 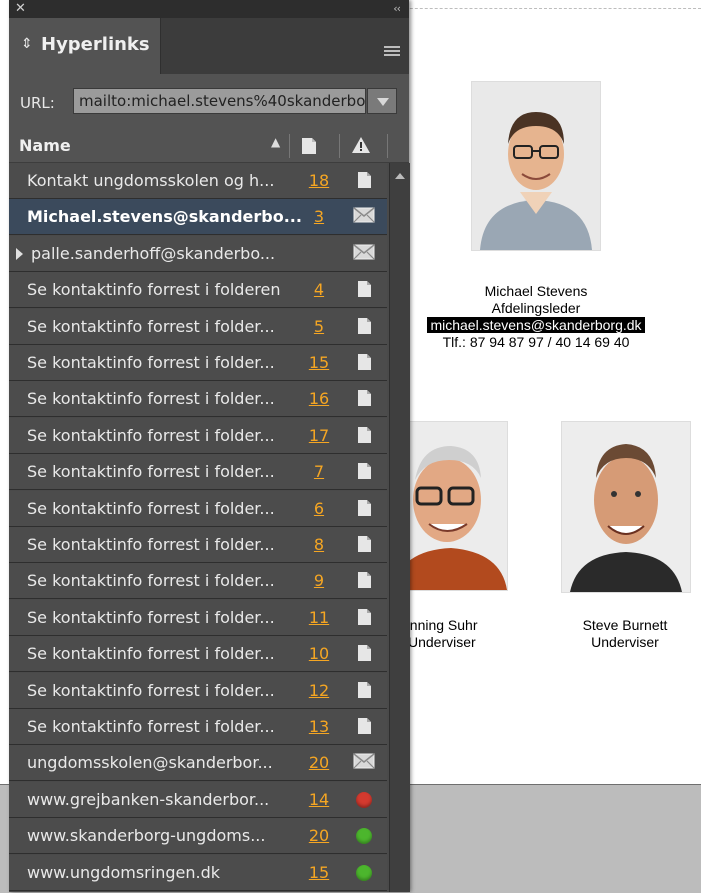 I want to click on tab-hyperlinks: ⇕ Hyperlinks, so click(x=85, y=46).